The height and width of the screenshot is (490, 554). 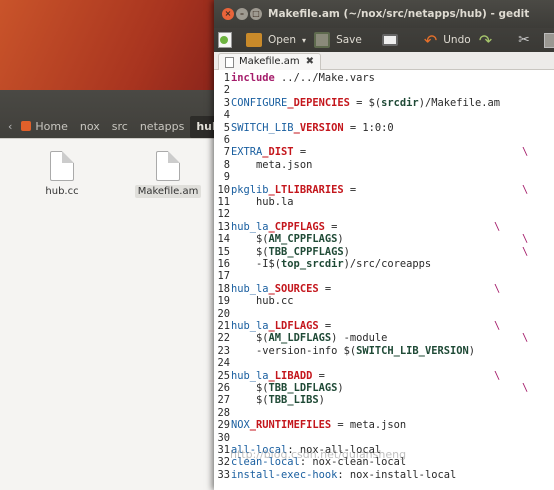 What do you see at coordinates (384, 152) in the screenshot?
I see `code-line: 7EXTRA_DIST = \` at bounding box center [384, 152].